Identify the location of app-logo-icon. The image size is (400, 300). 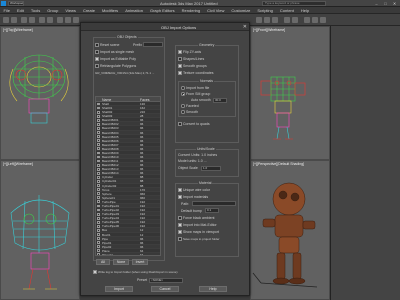
(3, 3).